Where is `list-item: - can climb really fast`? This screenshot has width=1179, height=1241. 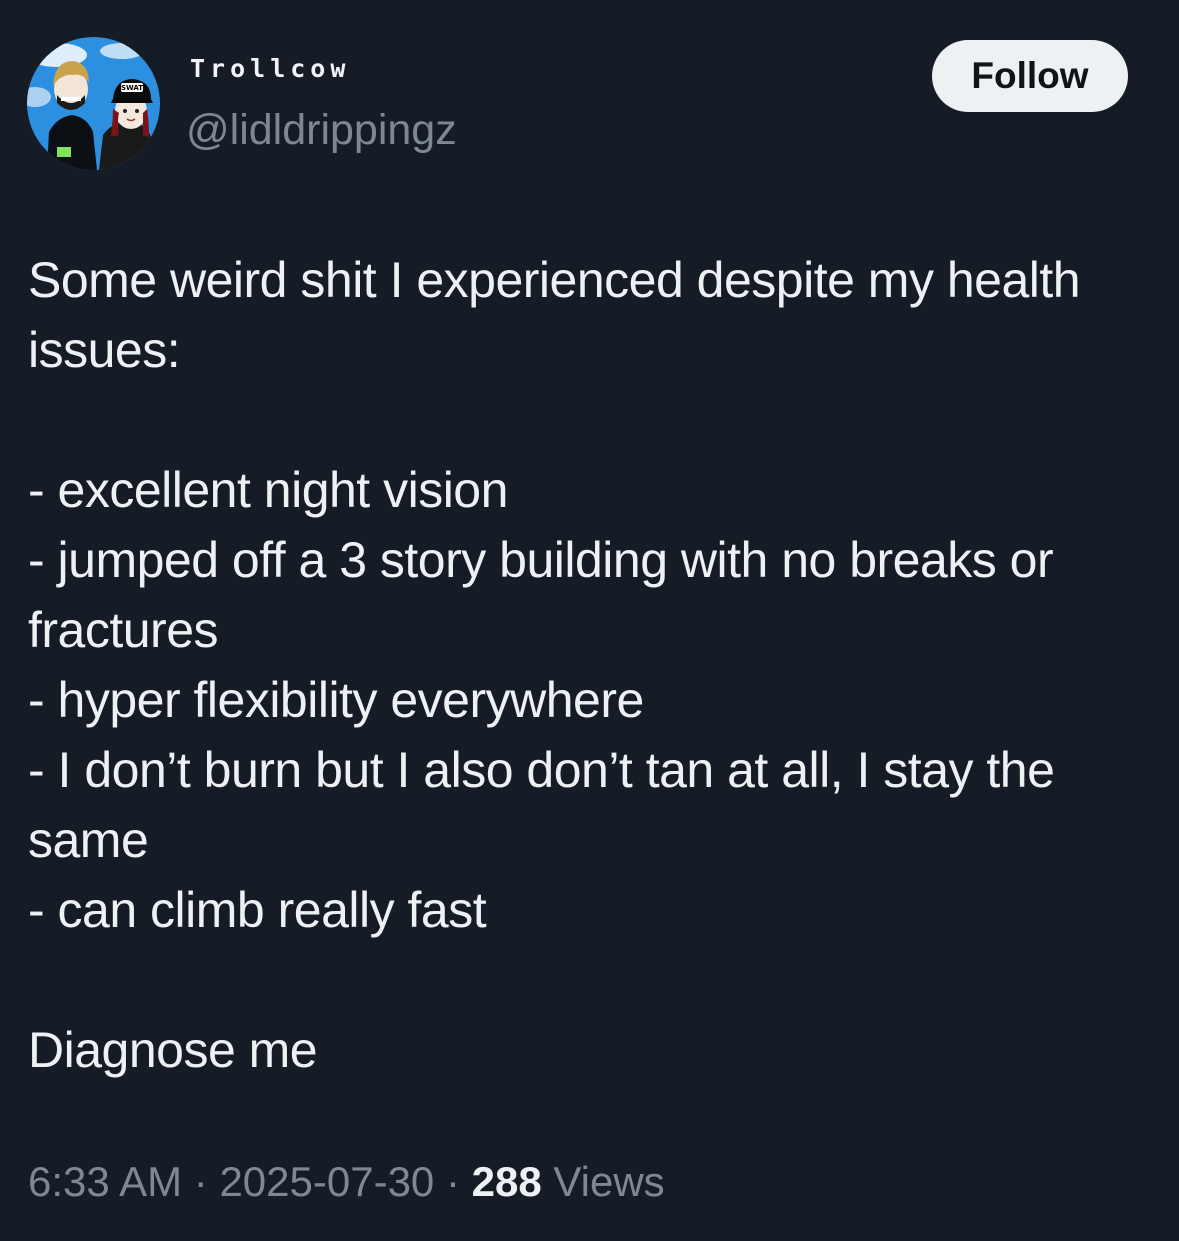
list-item: - can climb really fast is located at coordinates (257, 910).